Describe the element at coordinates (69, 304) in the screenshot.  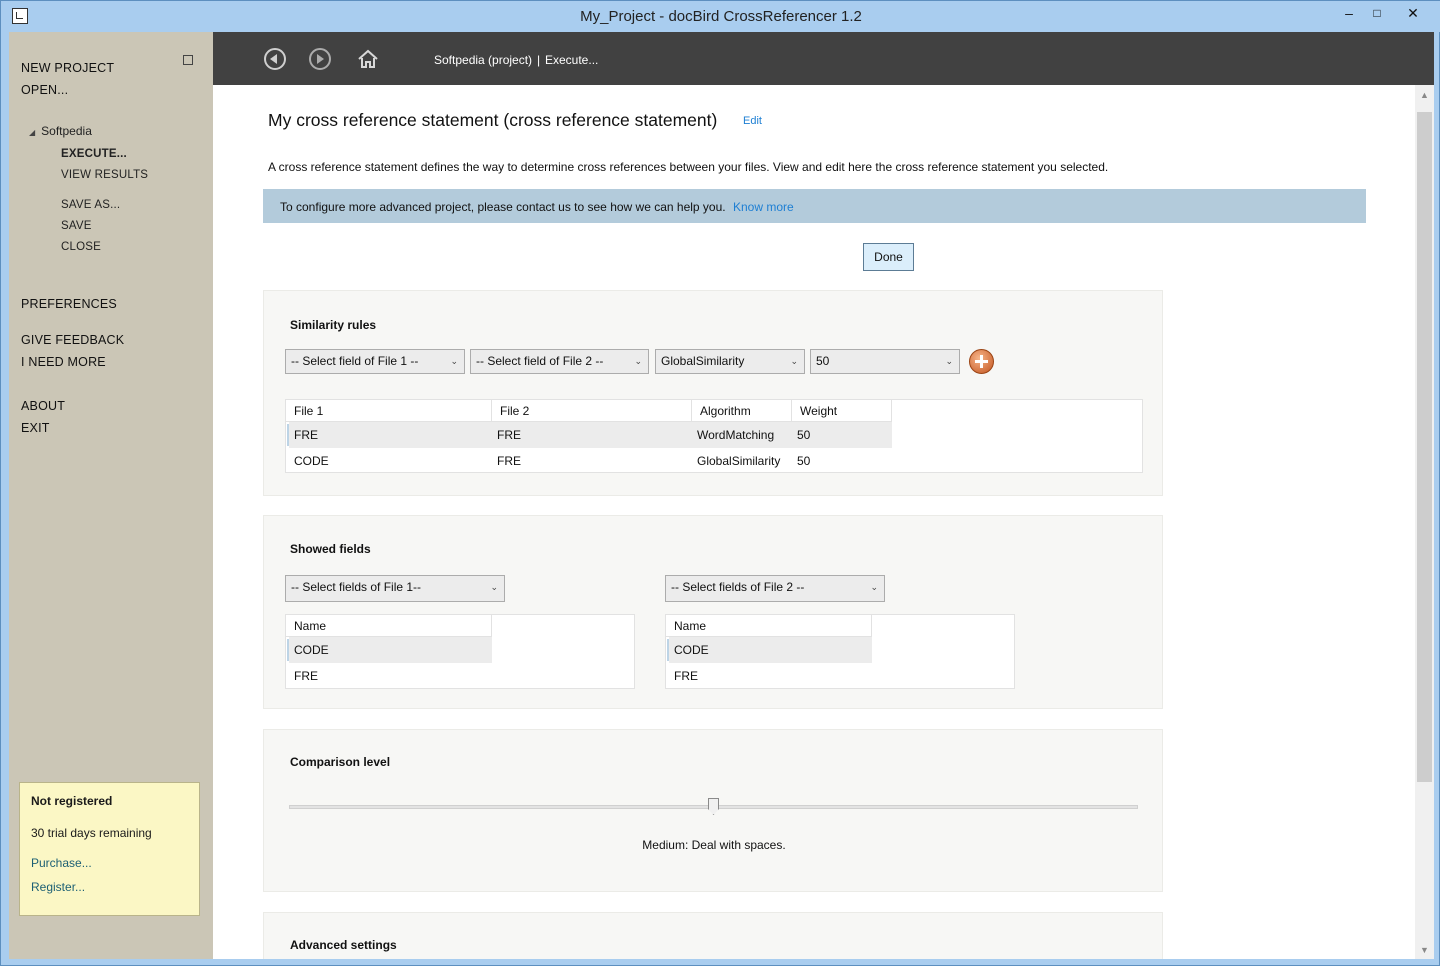
I see `menu-preferences: PREFERENCES` at that location.